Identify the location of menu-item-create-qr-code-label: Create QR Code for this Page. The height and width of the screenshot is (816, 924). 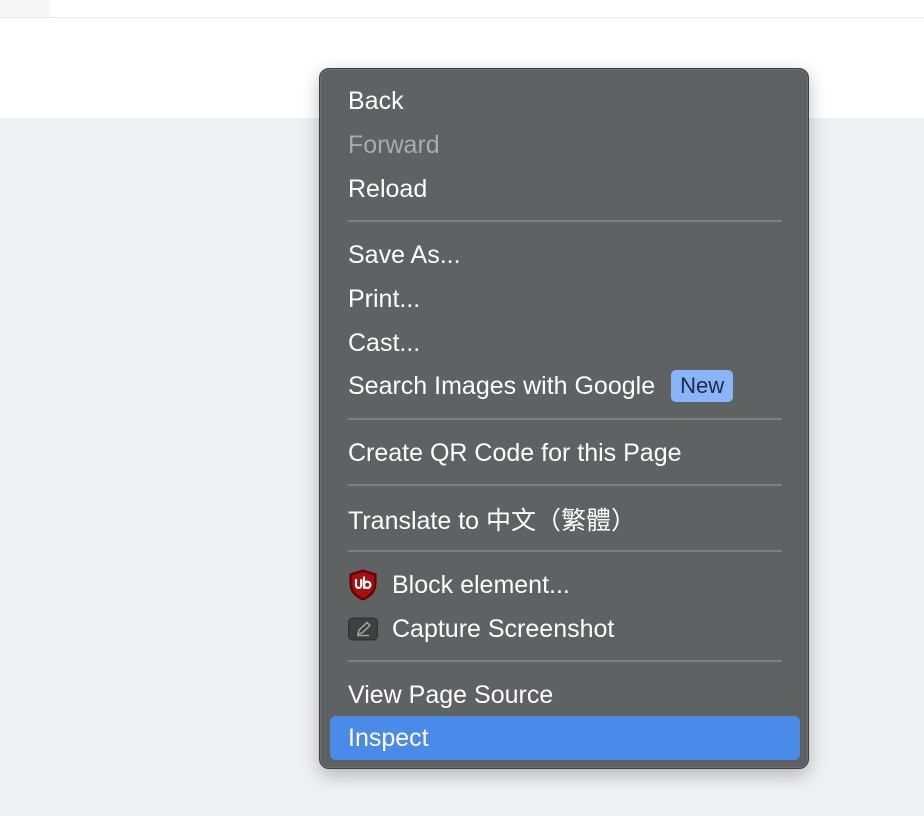
(515, 452).